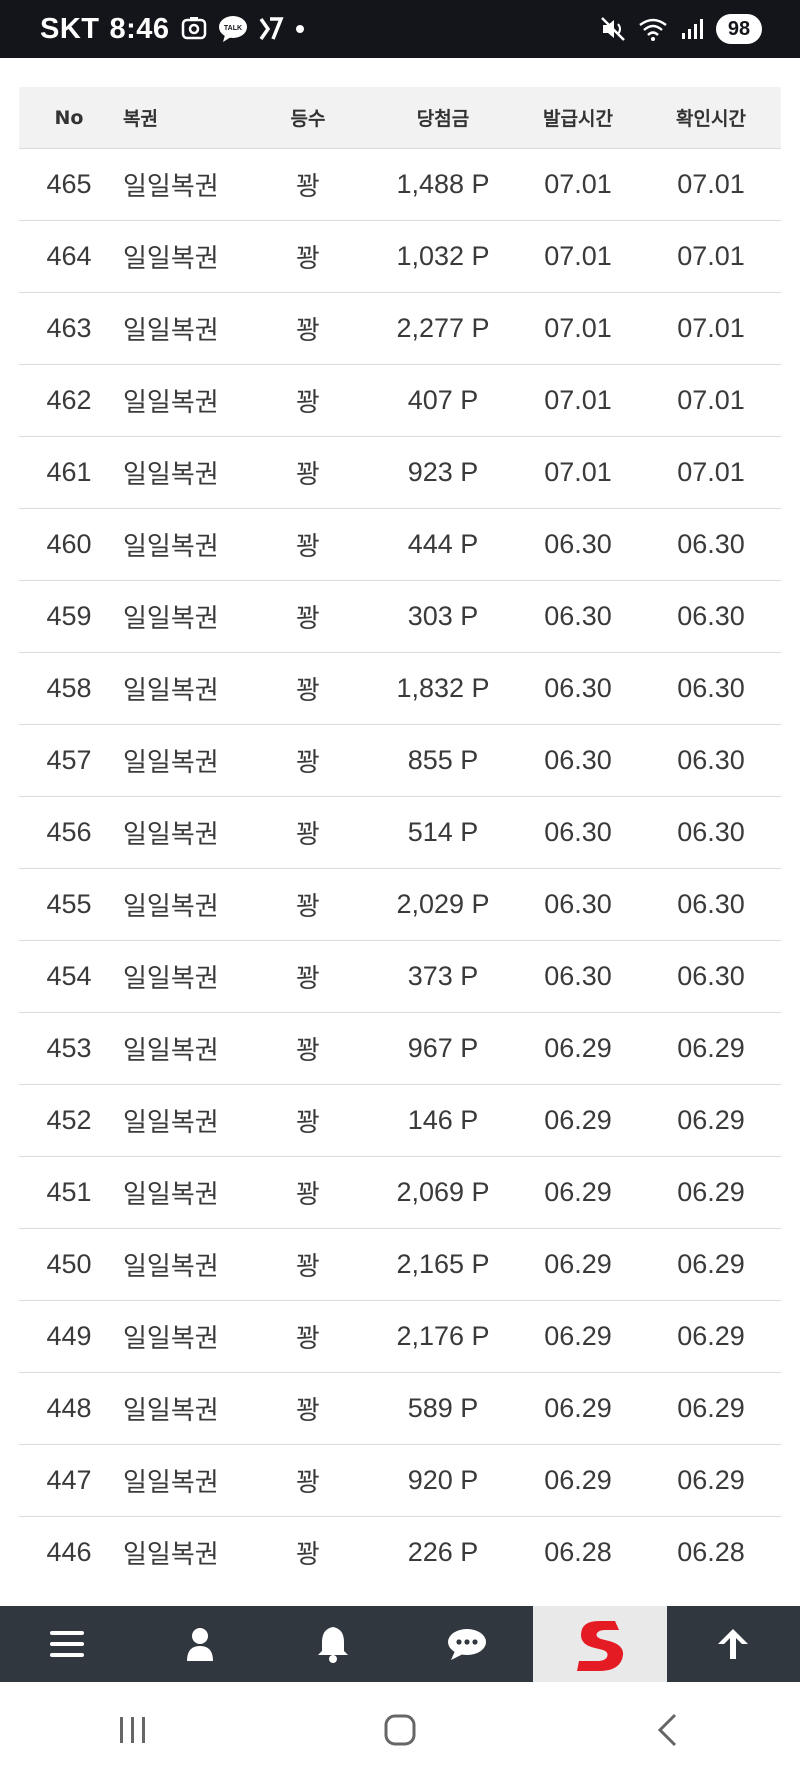 The height and width of the screenshot is (1778, 800). Describe the element at coordinates (443, 976) in the screenshot. I see `cell-amount: 373 P` at that location.